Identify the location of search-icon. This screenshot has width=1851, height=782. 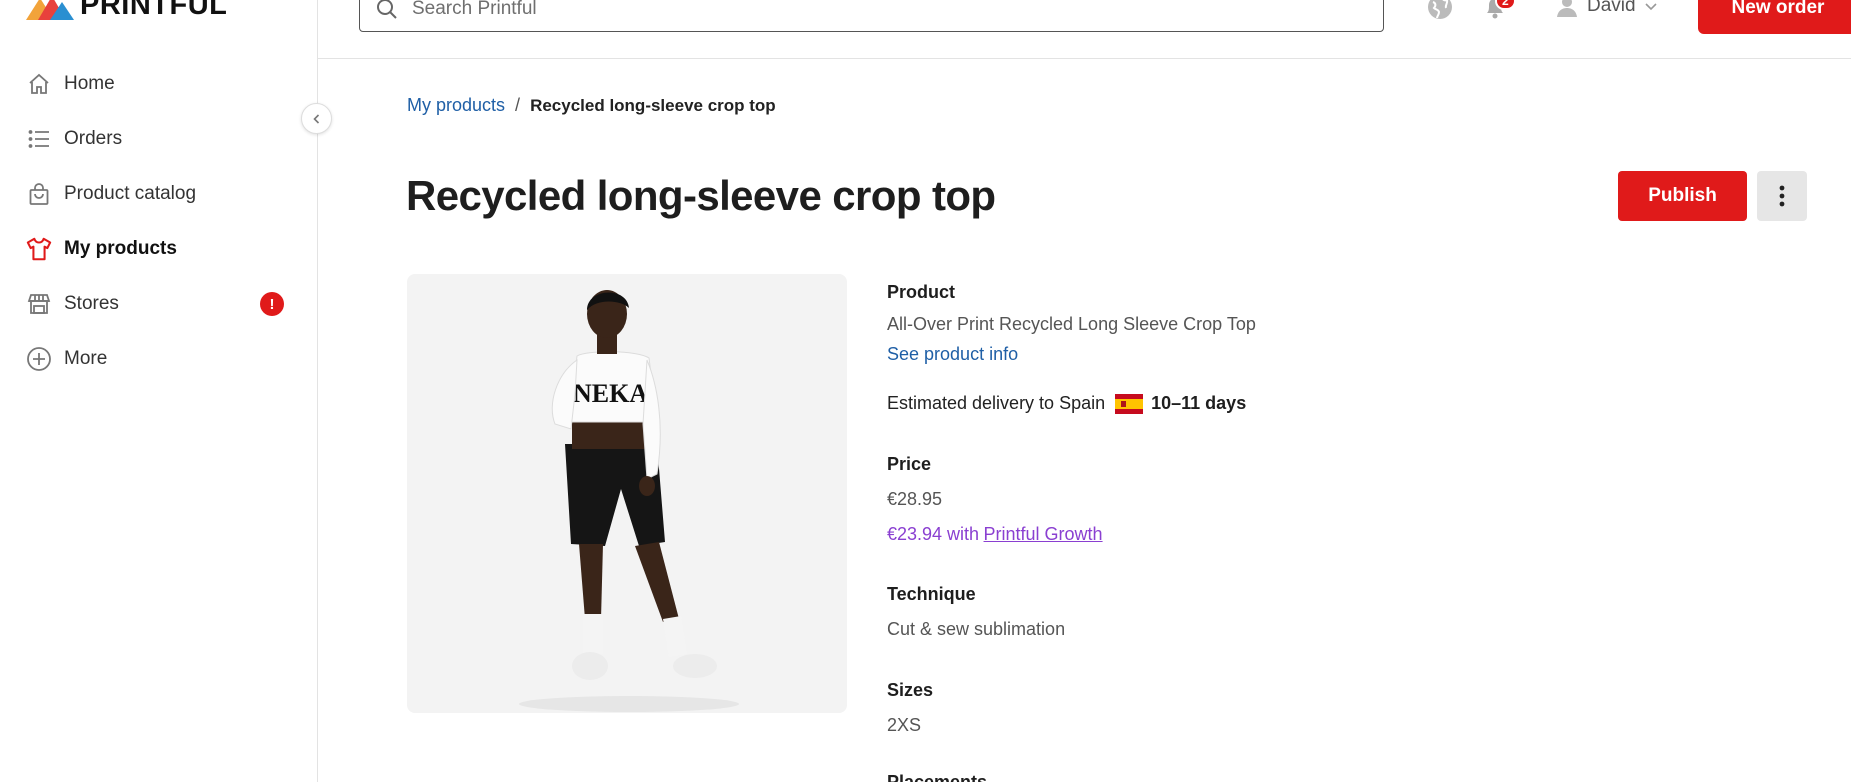
(387, 9).